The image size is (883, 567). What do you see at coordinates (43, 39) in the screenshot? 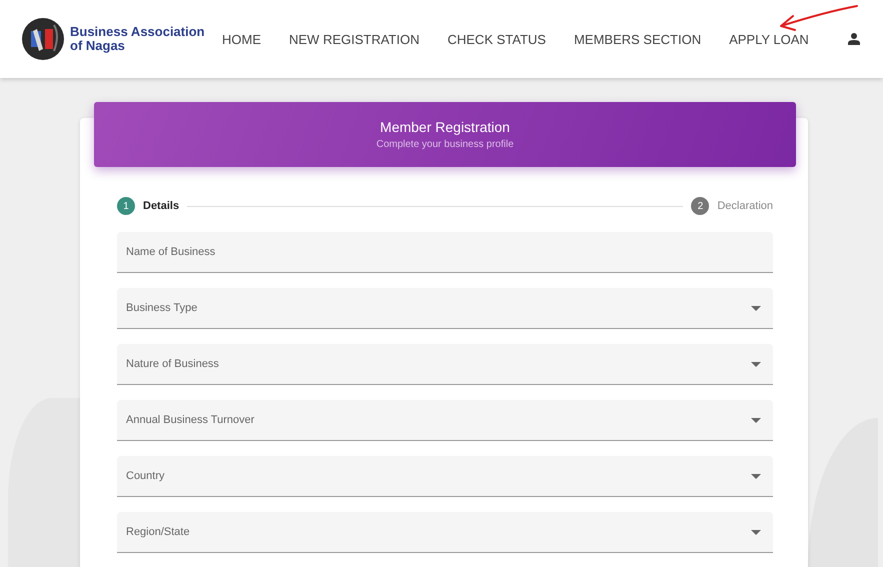
I see `logo-icon` at bounding box center [43, 39].